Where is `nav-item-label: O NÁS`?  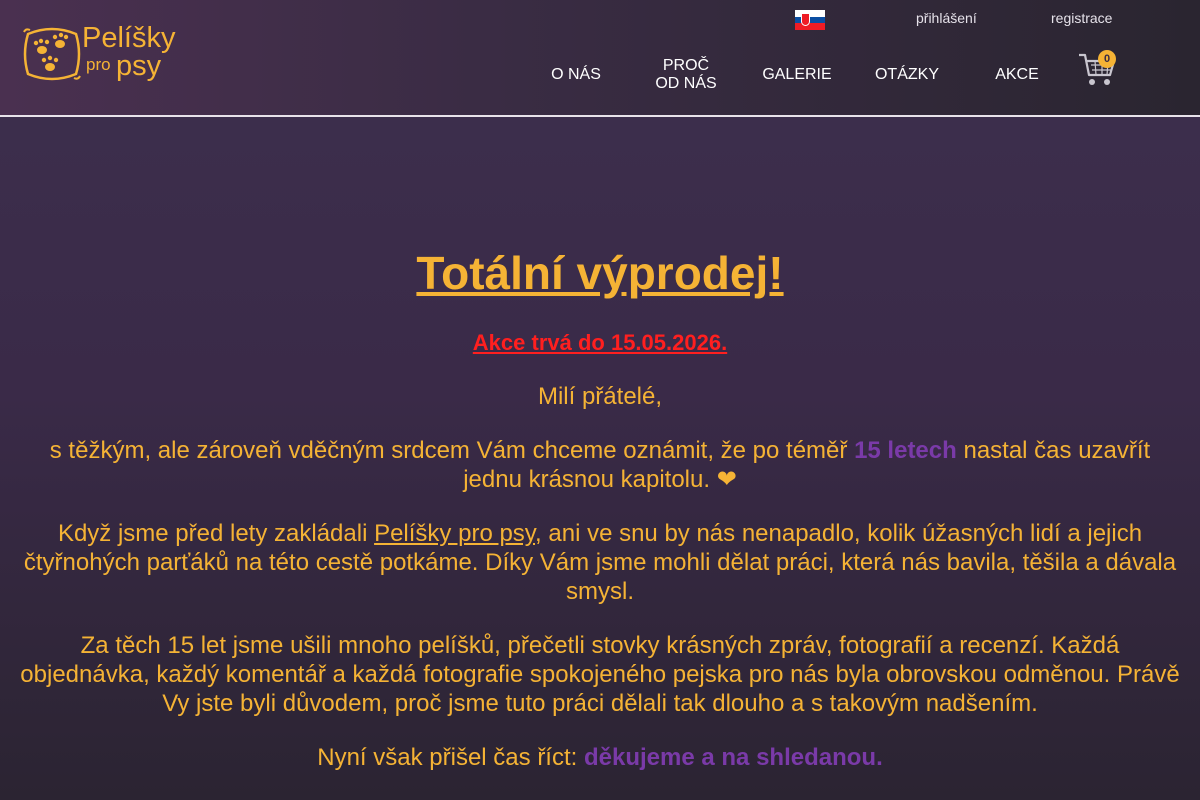
nav-item-label: O NÁS is located at coordinates (576, 74).